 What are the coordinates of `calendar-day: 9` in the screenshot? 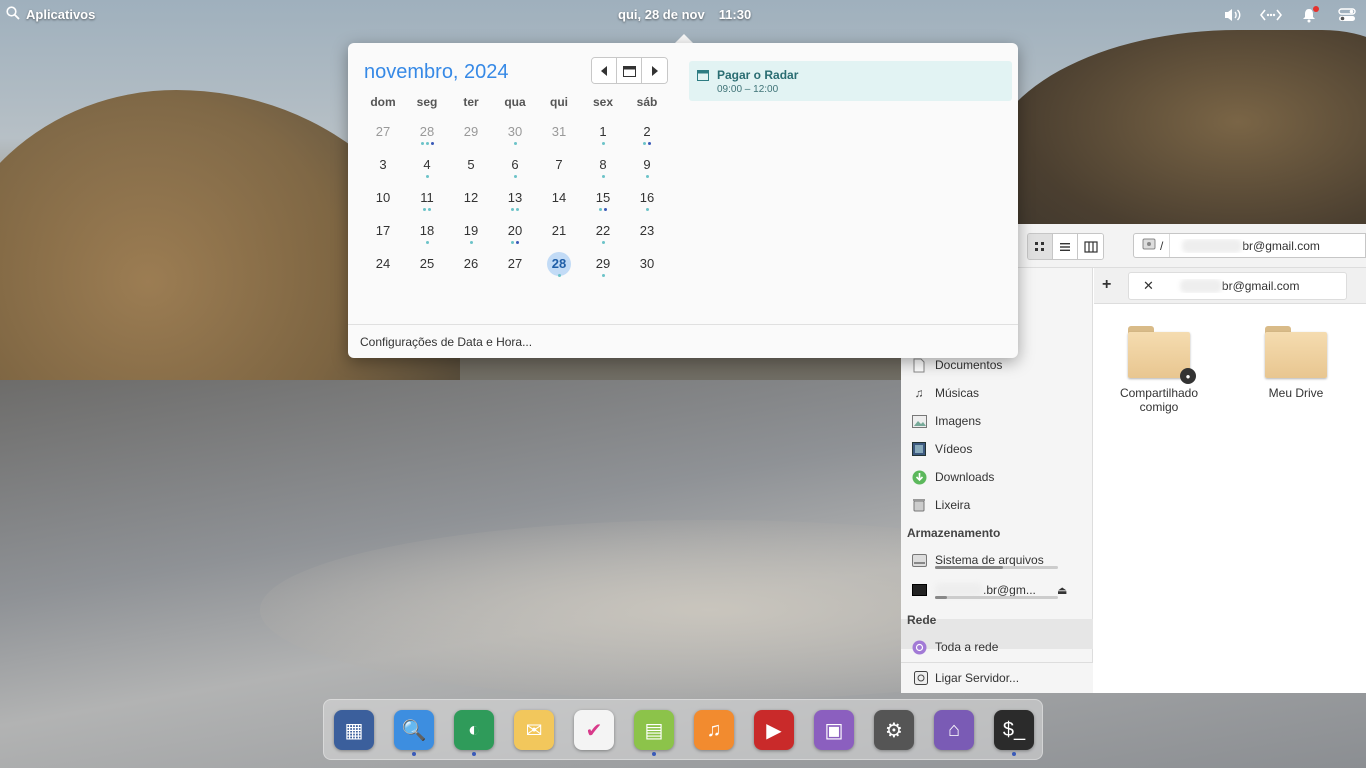 It's located at (647, 164).